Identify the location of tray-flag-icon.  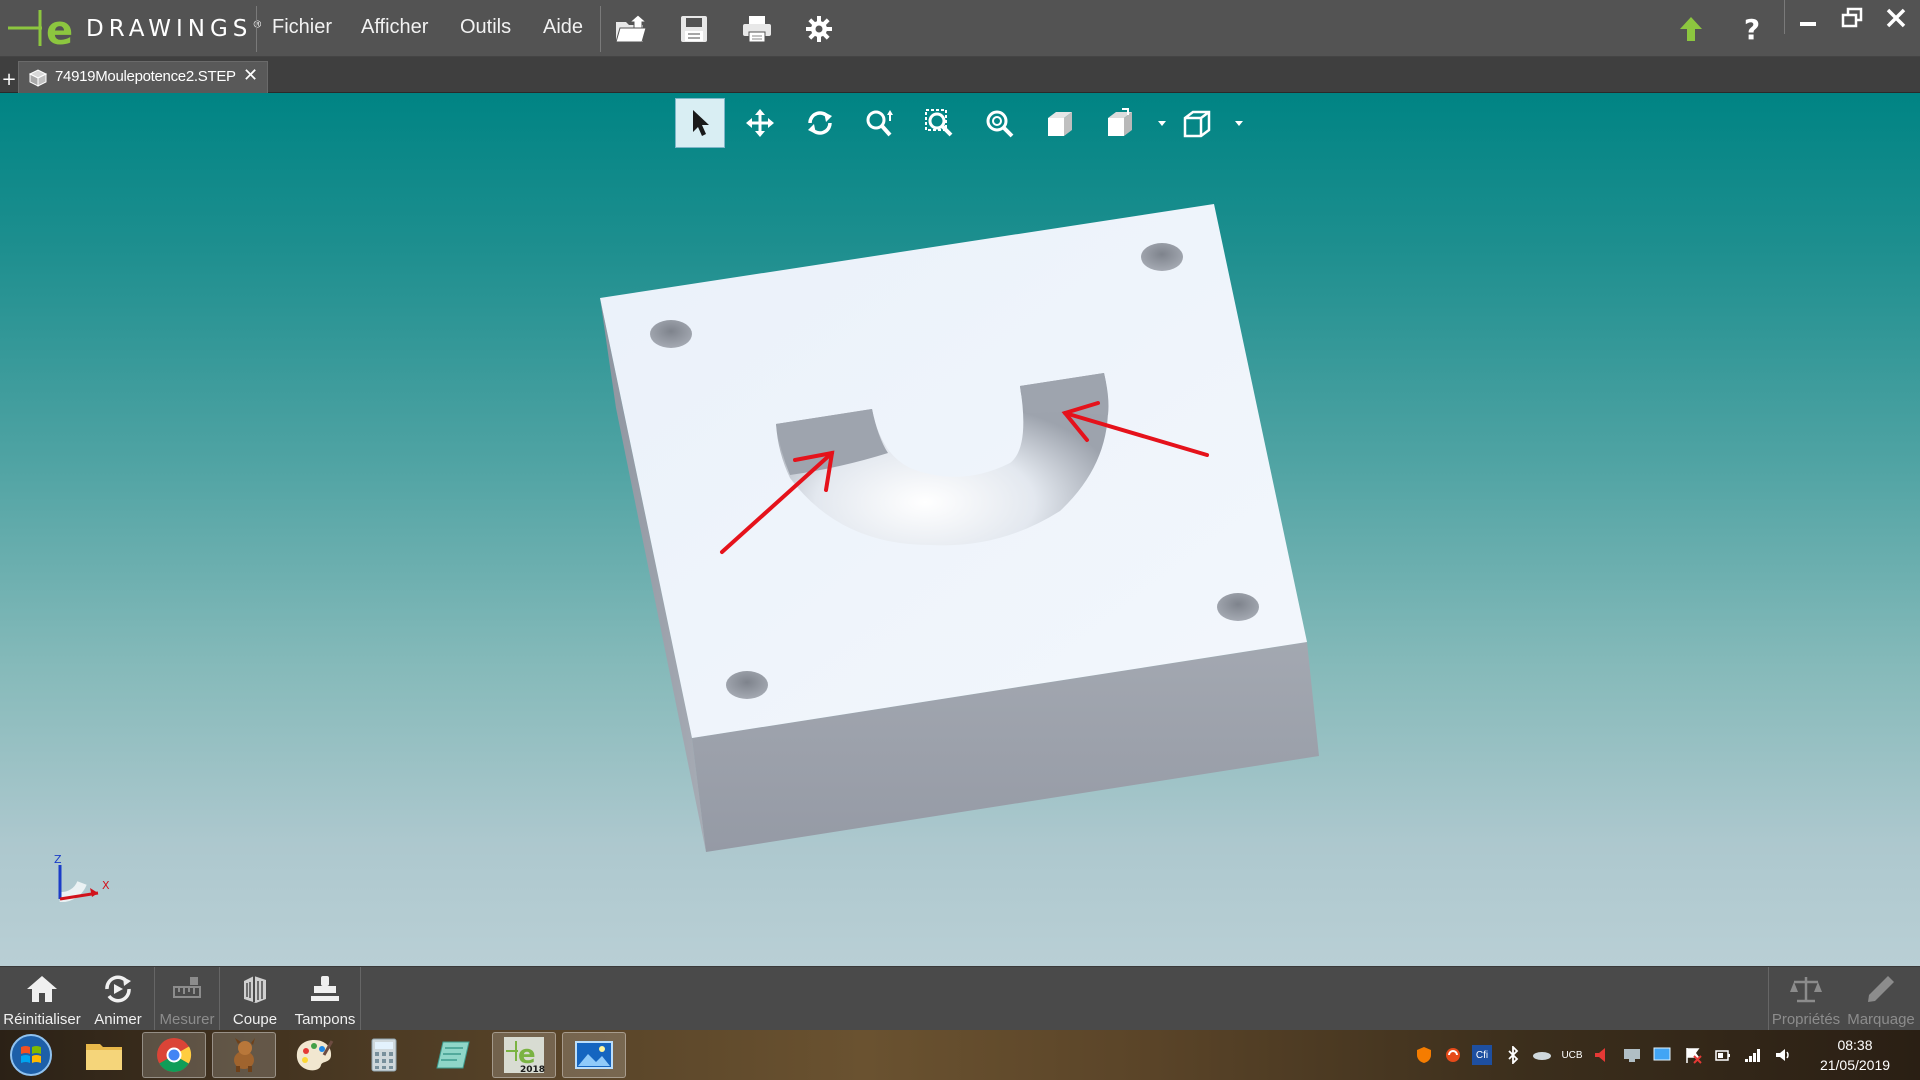
(1693, 1055).